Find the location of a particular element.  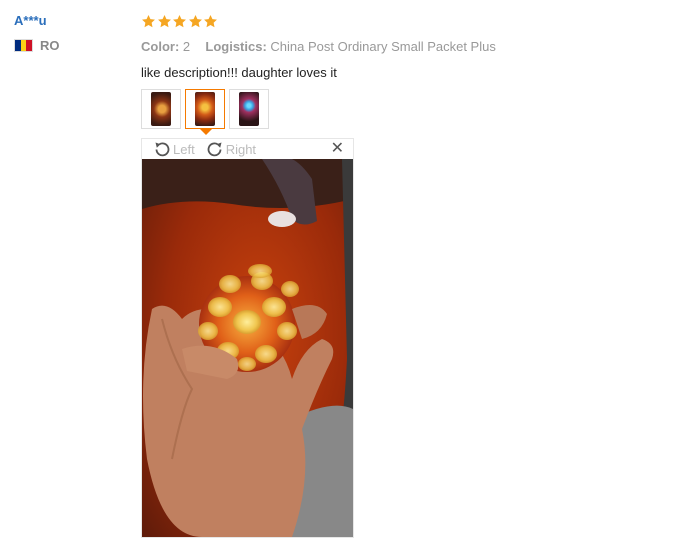

country-code: RO is located at coordinates (50, 45).